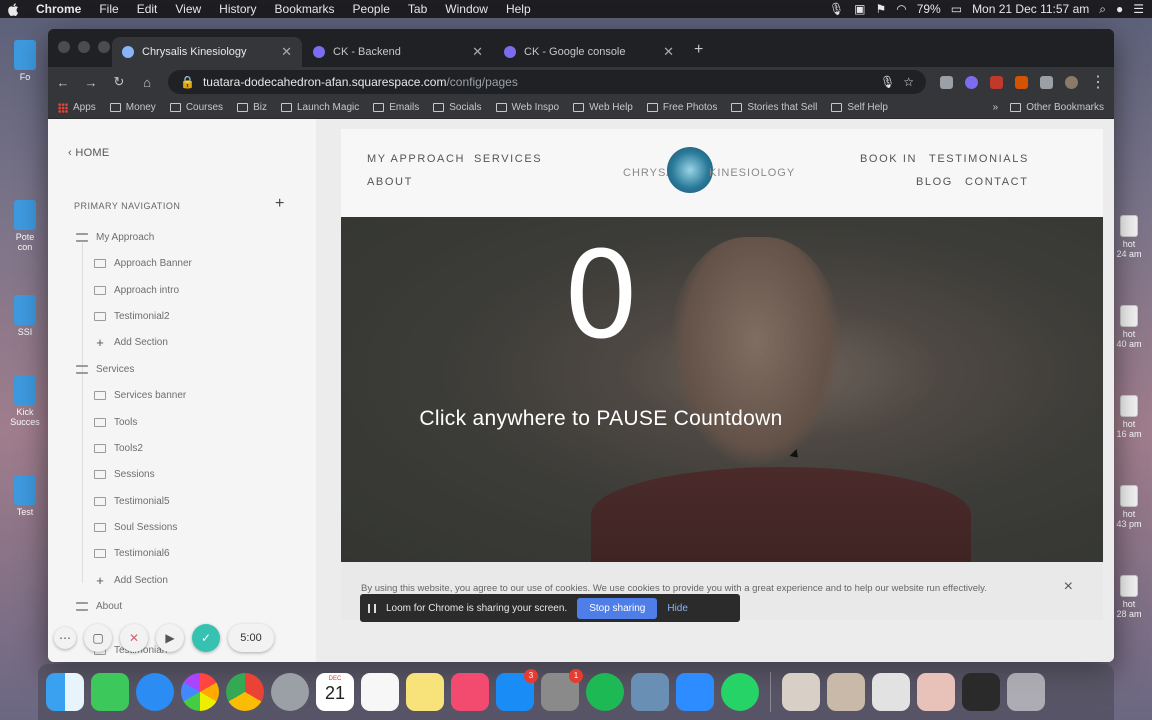 The width and height of the screenshot is (1152, 720). Describe the element at coordinates (305, 9) in the screenshot. I see `menu-bookmarks: Bookmarks` at that location.